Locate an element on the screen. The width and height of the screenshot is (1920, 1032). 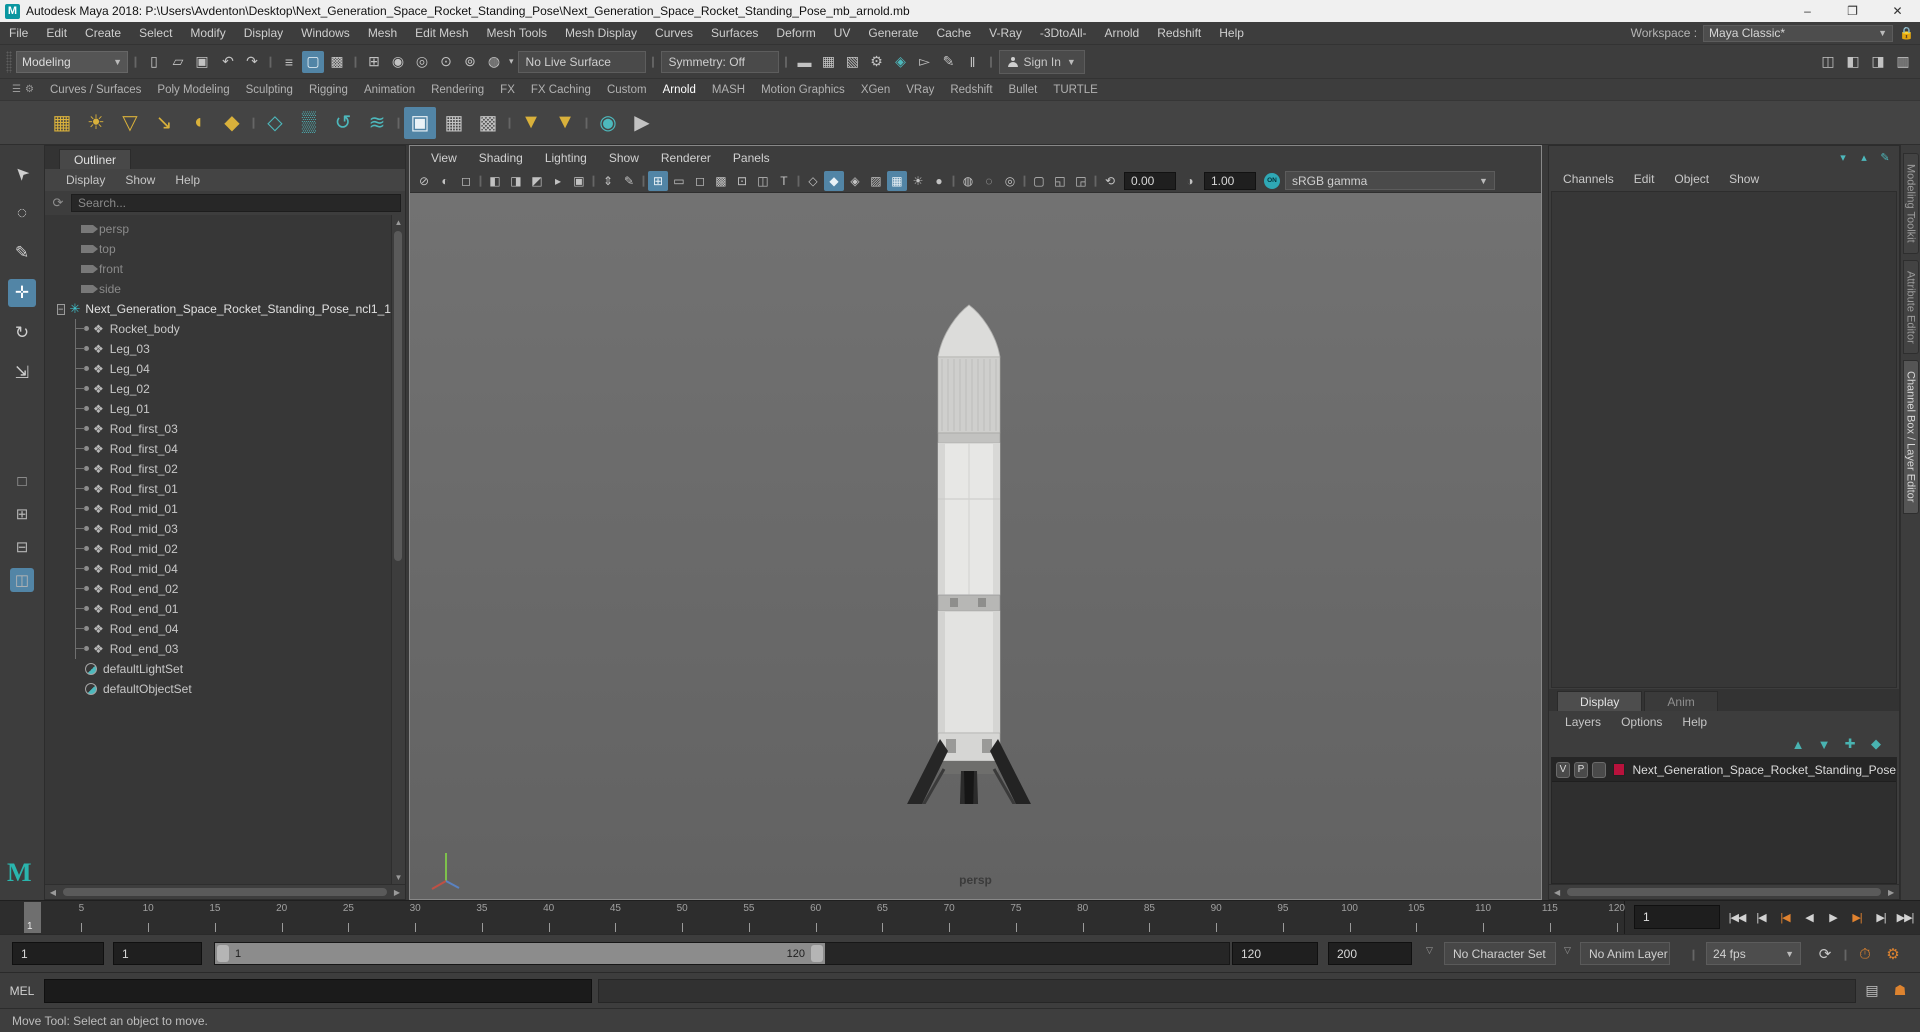
sign-in-button: Sign In ▼ is located at coordinates (1041, 61).